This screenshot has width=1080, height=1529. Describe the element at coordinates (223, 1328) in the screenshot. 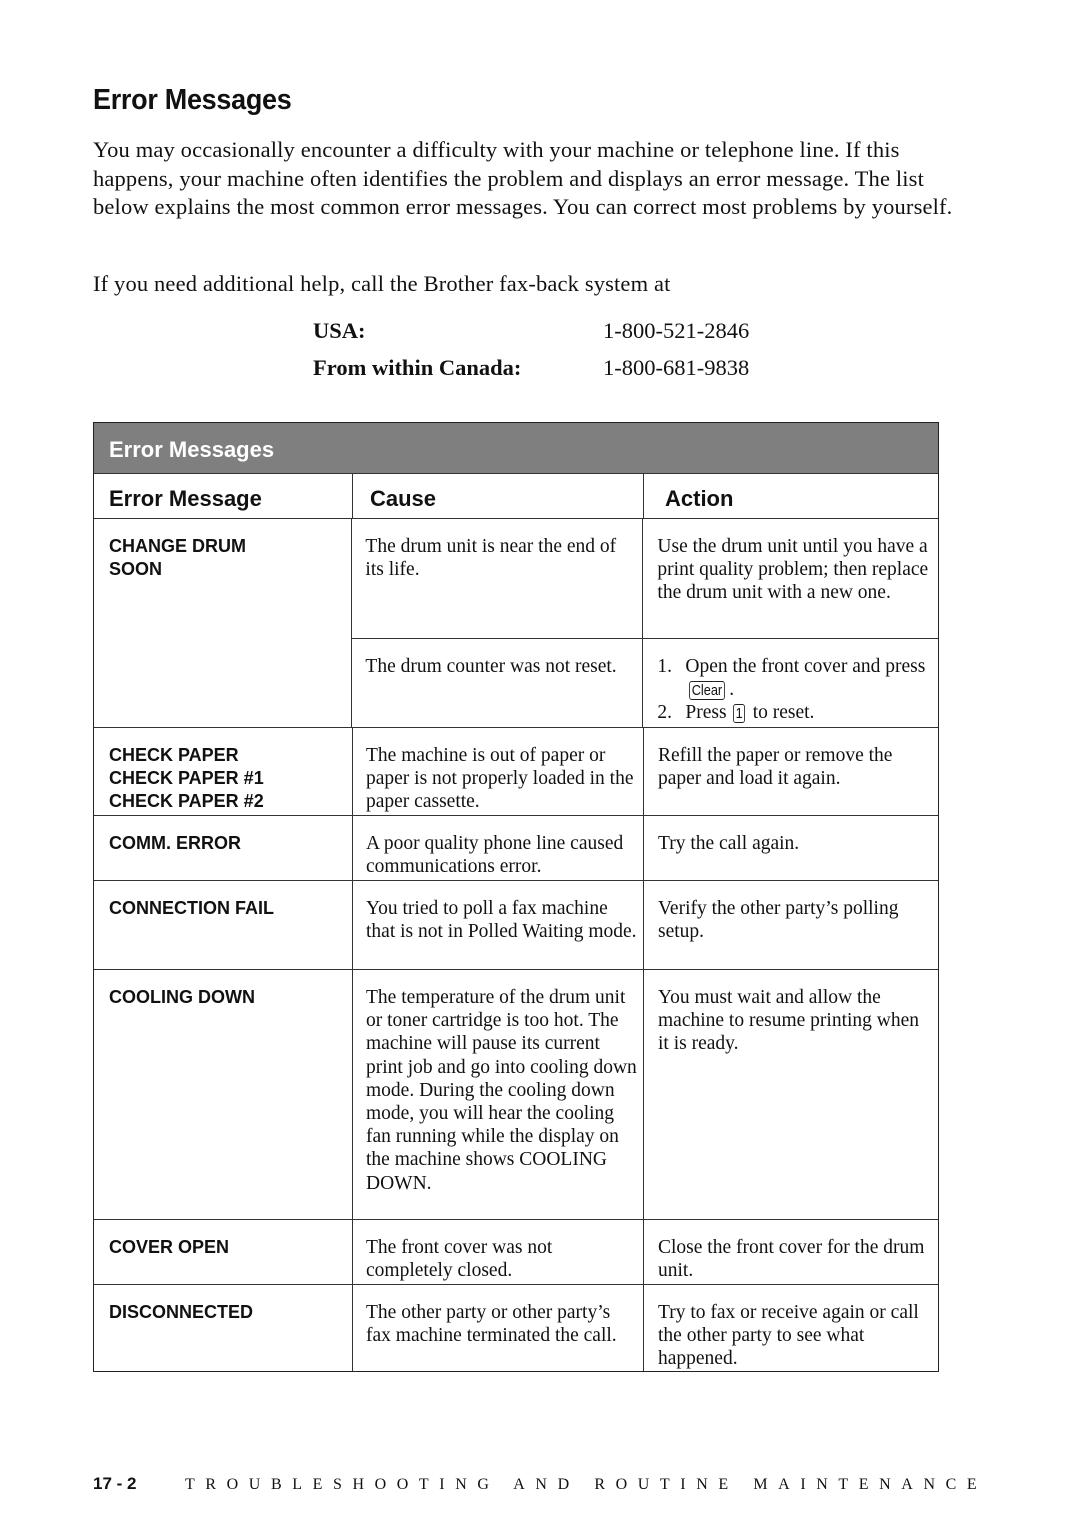

I see `error-message-cell: DISCONNECTED` at that location.